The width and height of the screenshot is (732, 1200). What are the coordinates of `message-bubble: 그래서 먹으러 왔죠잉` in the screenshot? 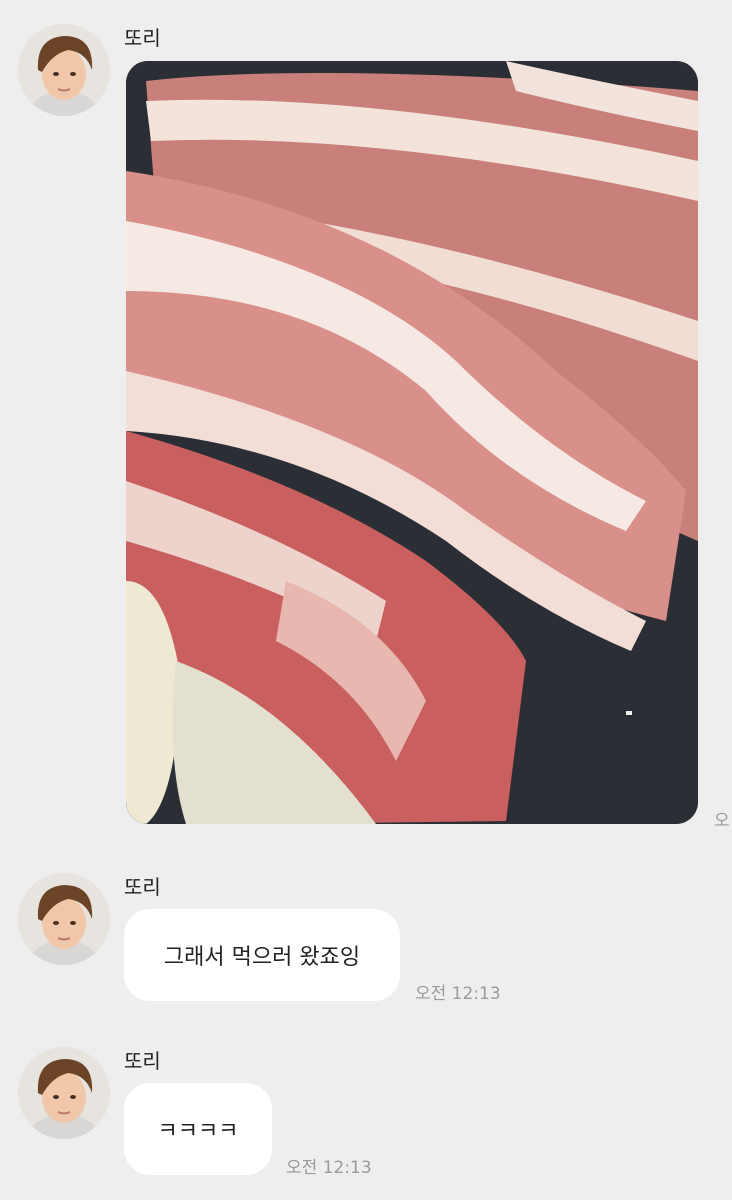 It's located at (262, 955).